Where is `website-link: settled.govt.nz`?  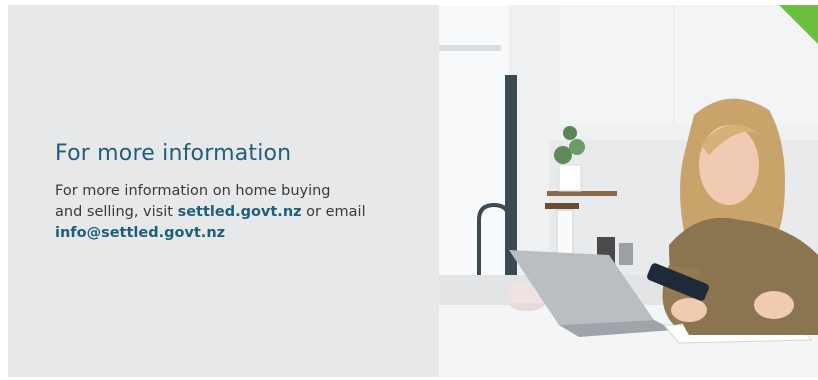
website-link: settled.govt.nz is located at coordinates (240, 212).